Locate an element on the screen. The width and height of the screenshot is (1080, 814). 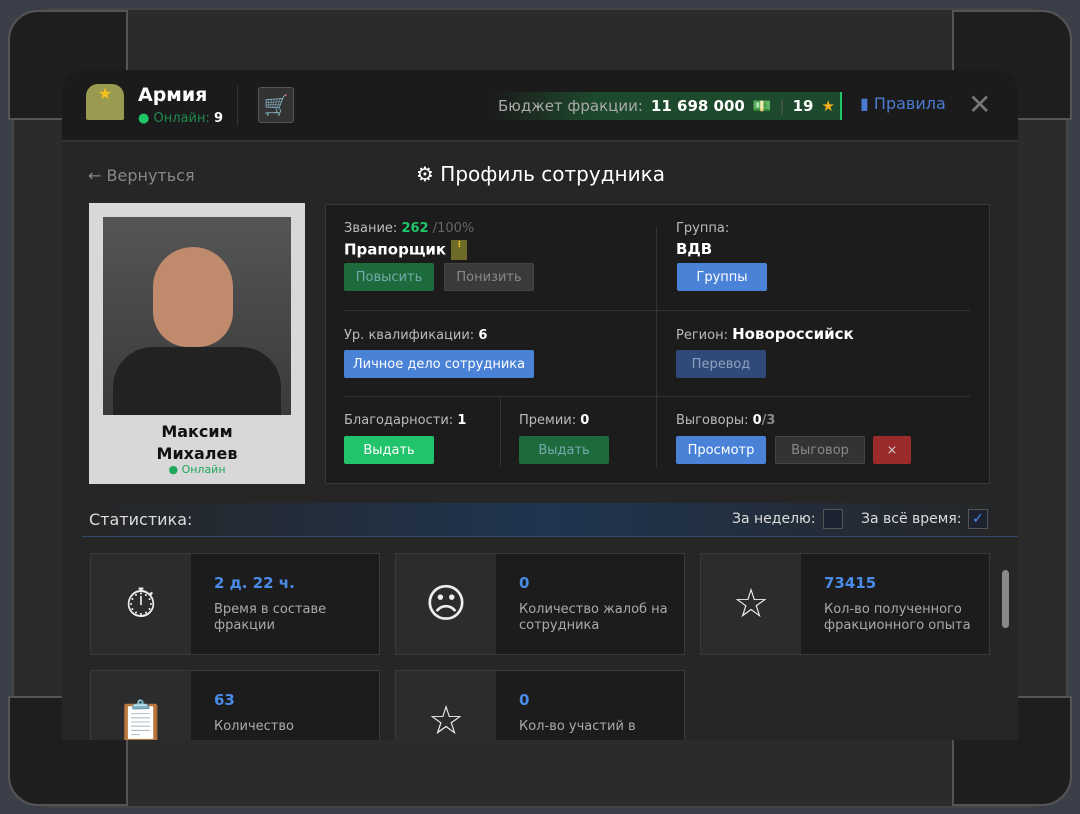
shop-cart-button: 🛒 is located at coordinates (276, 105).